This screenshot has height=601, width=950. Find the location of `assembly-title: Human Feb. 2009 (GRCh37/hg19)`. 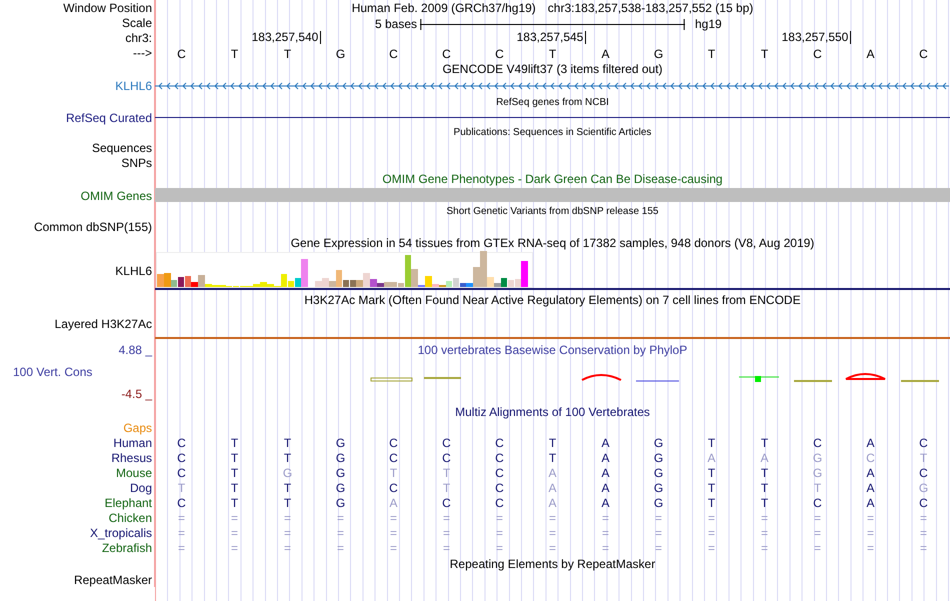

assembly-title: Human Feb. 2009 (GRCh37/hg19) is located at coordinates (444, 8).